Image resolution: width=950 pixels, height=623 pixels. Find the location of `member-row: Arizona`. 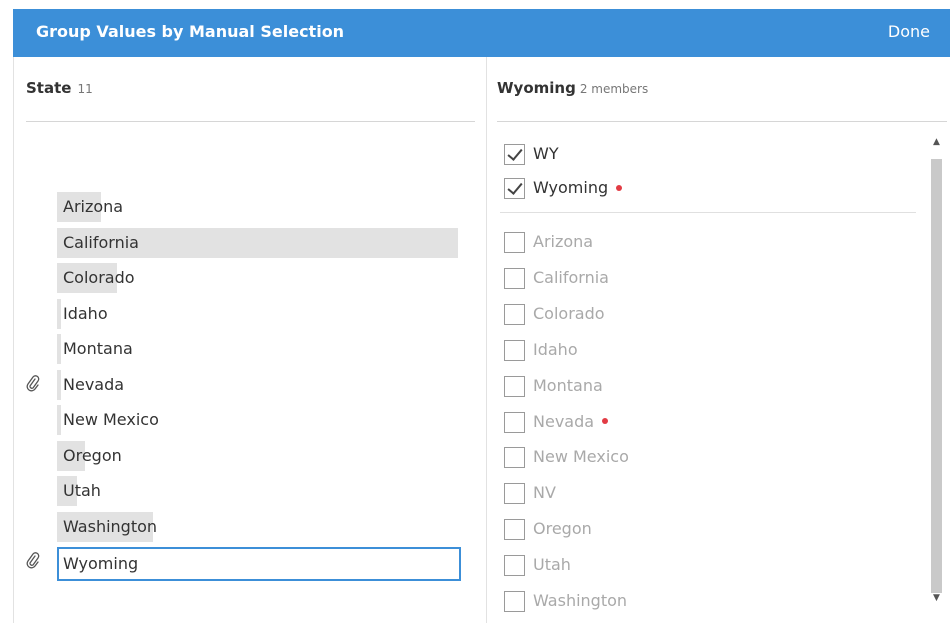

member-row: Arizona is located at coordinates (709, 245).